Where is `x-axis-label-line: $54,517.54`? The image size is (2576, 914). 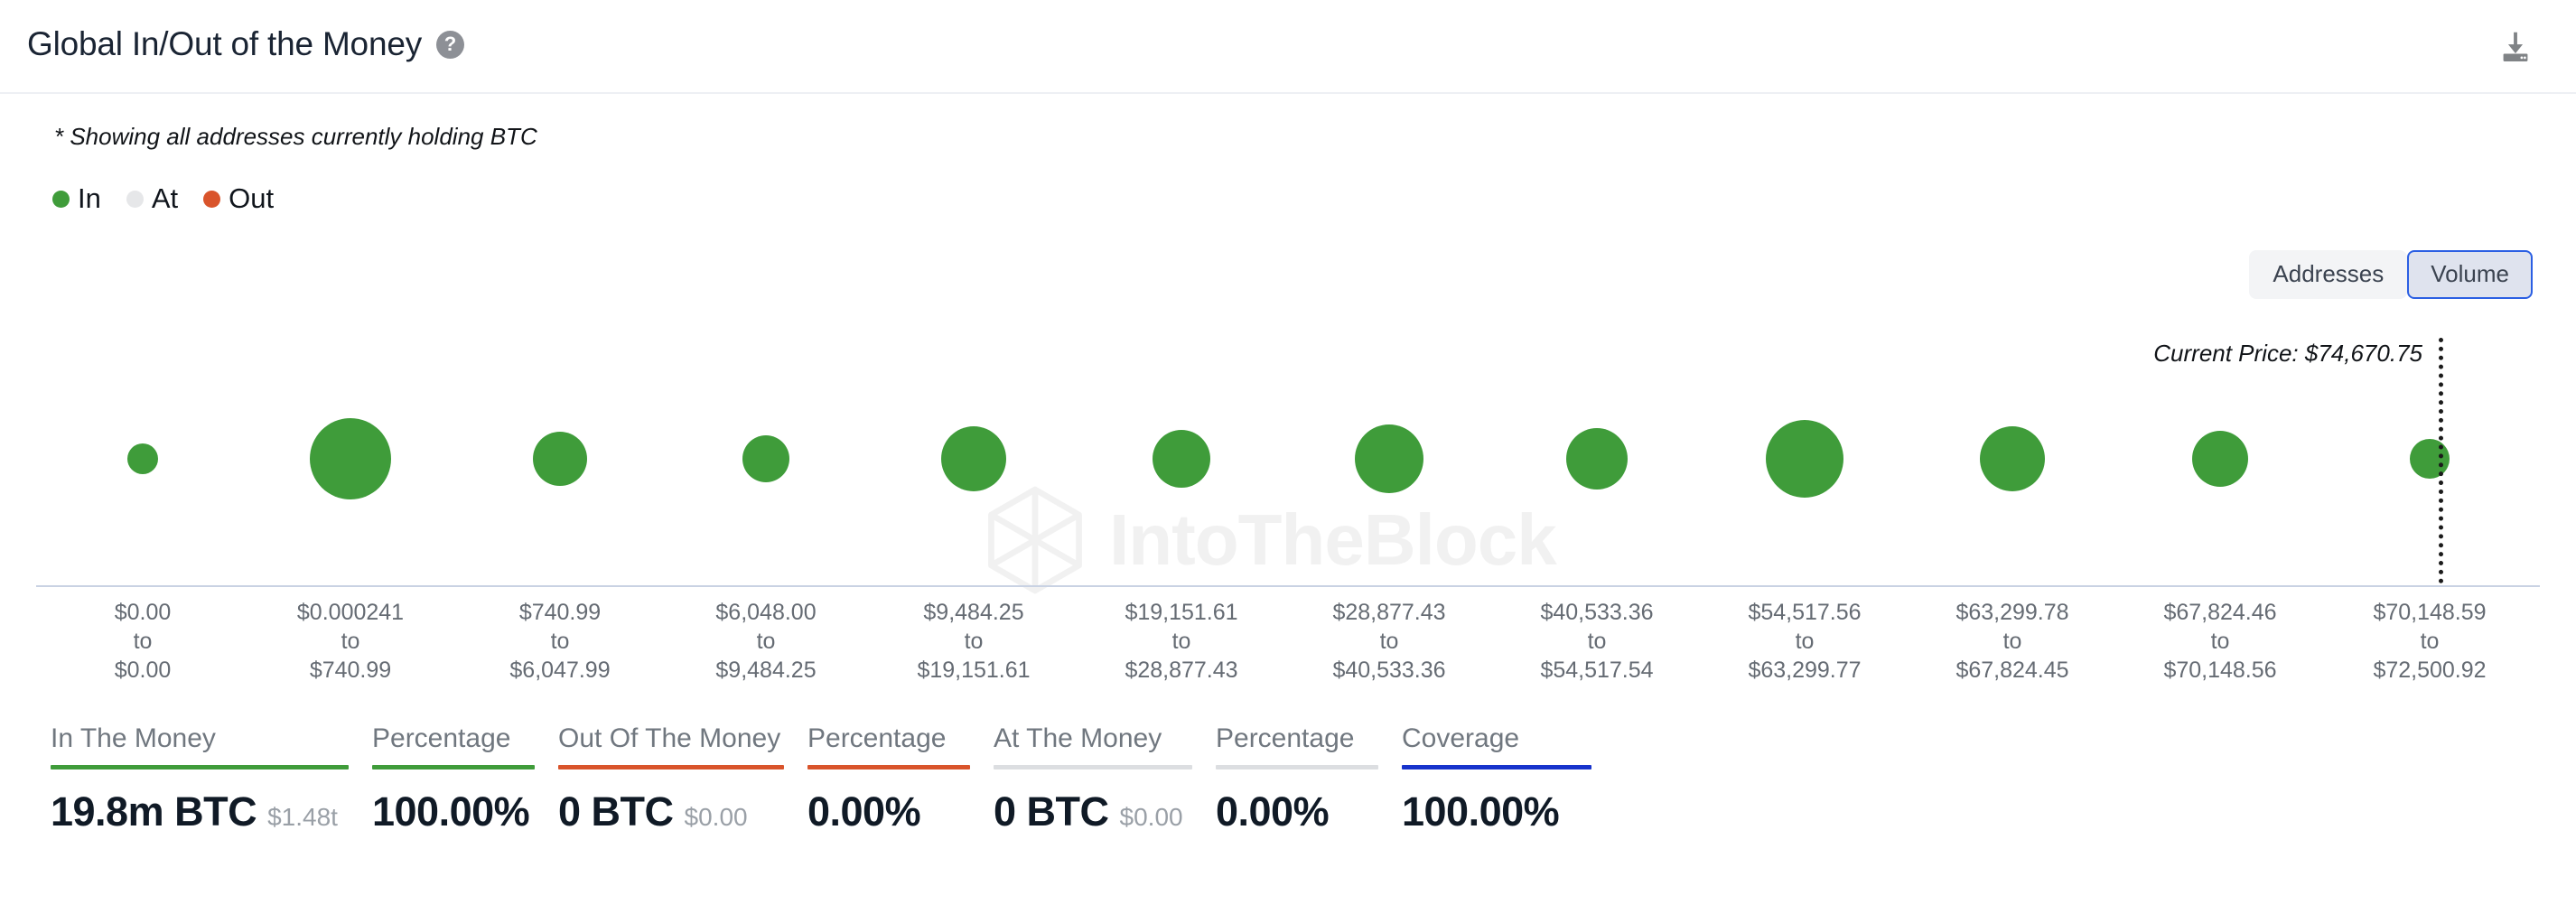 x-axis-label-line: $54,517.54 is located at coordinates (1597, 670).